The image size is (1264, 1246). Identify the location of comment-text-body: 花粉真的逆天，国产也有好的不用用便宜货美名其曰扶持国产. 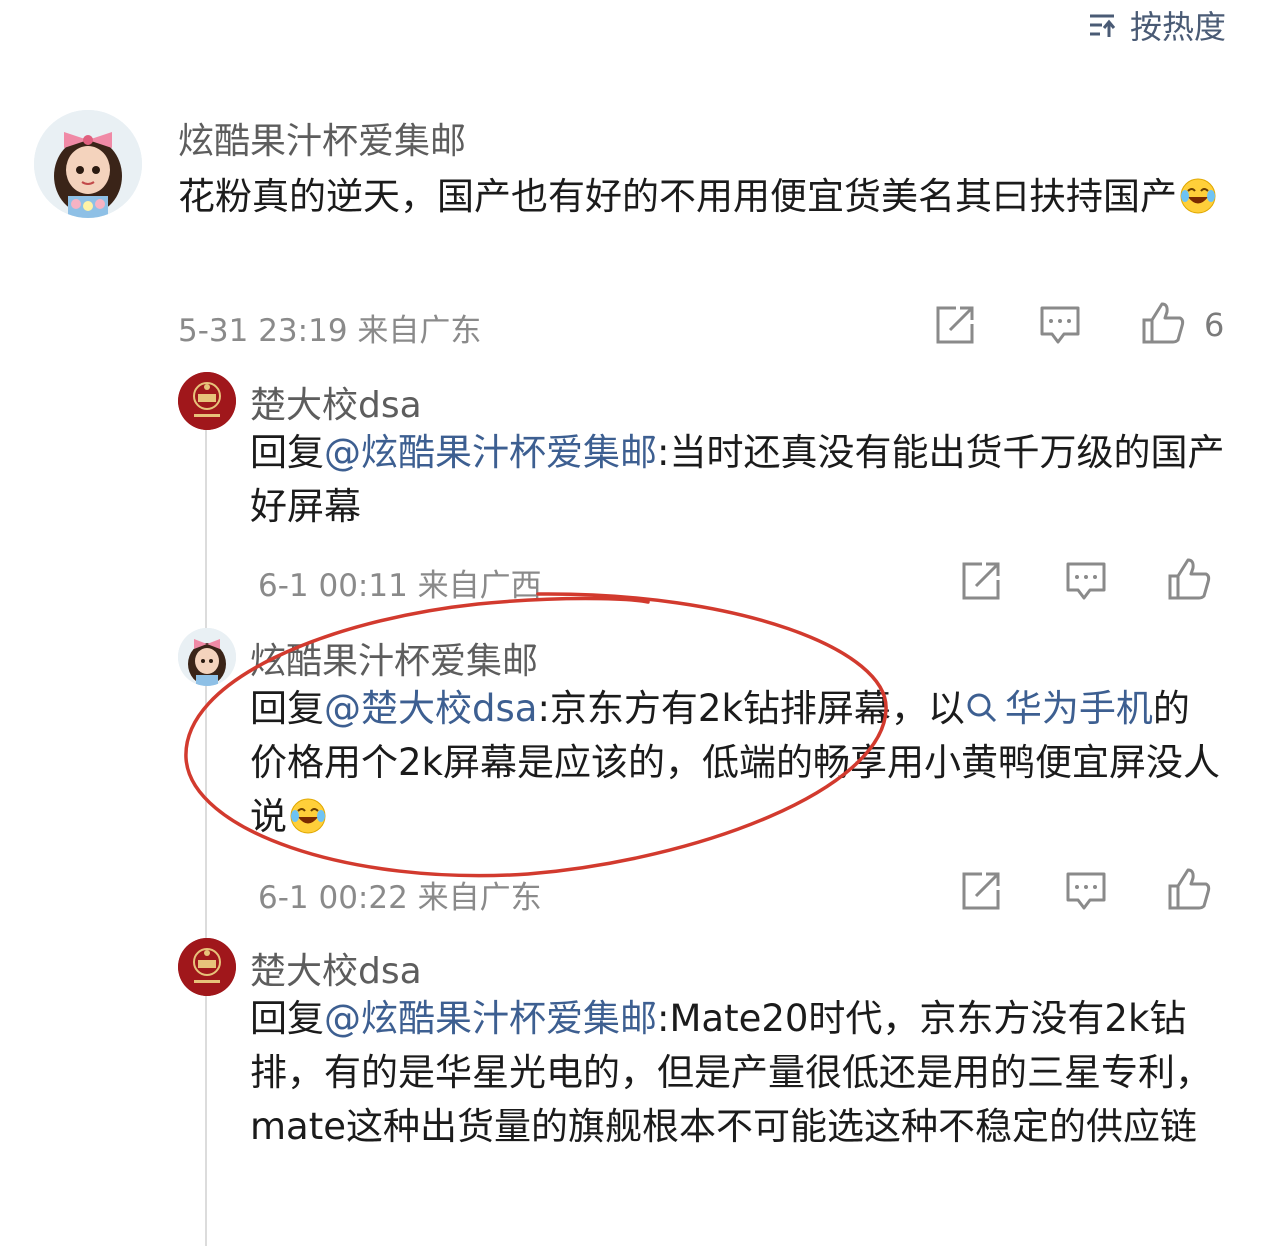
(677, 196).